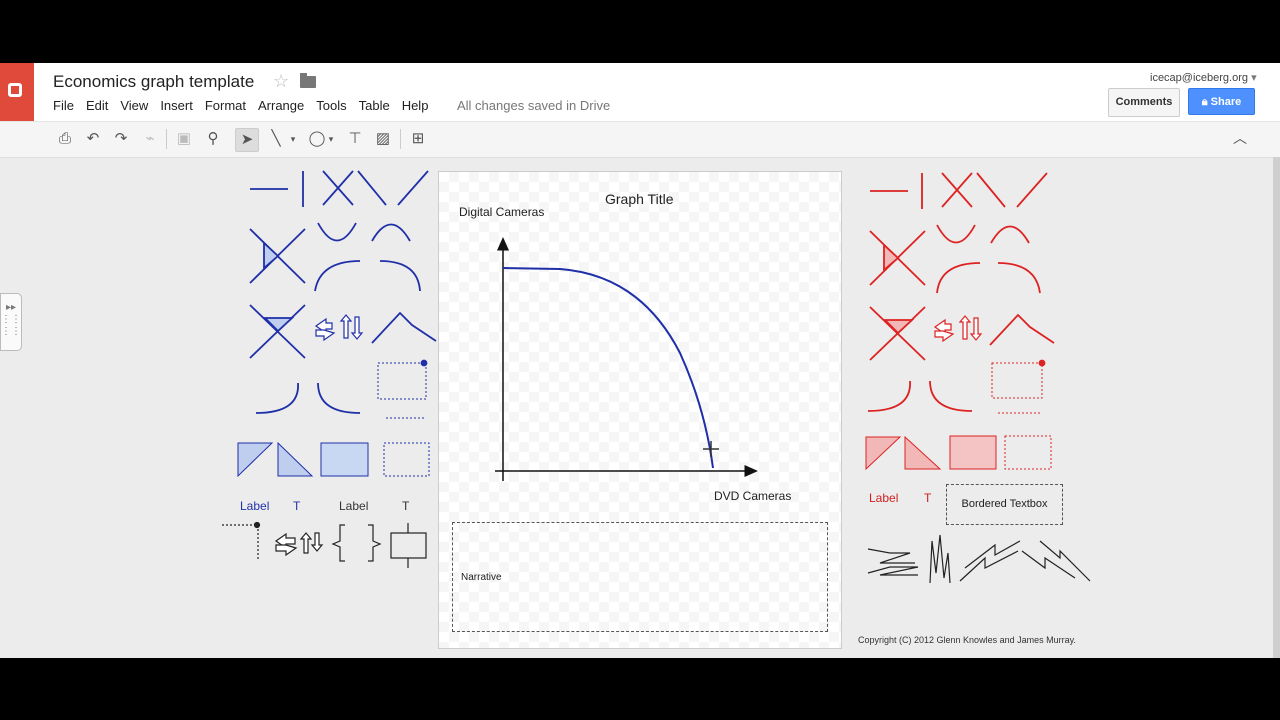  I want to click on palette-left-bottom, so click(324, 545).